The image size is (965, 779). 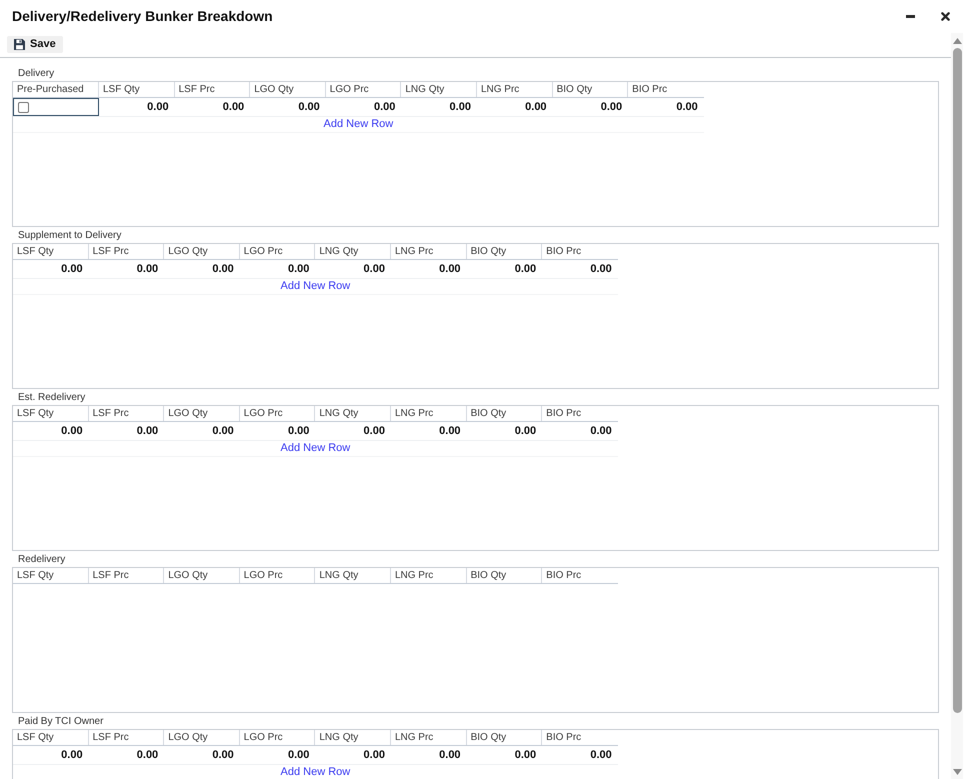 I want to click on scroll-down-icon, so click(x=957, y=771).